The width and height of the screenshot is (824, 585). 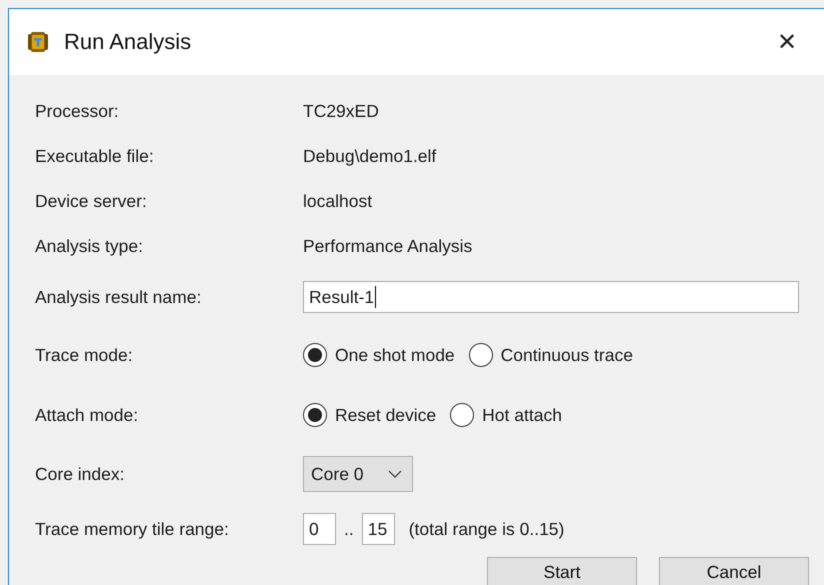 I want to click on radio-label: Hot attach, so click(x=522, y=415).